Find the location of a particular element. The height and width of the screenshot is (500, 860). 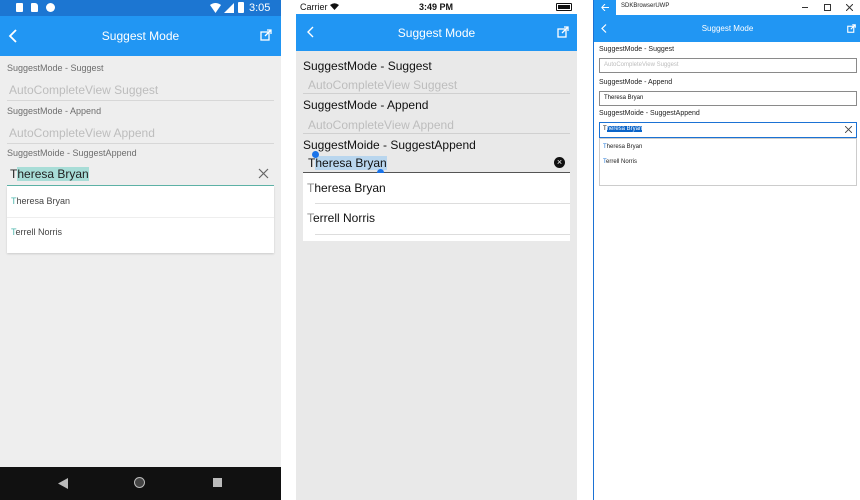

uwp-append-value: Theresa Bryan is located at coordinates (624, 98).